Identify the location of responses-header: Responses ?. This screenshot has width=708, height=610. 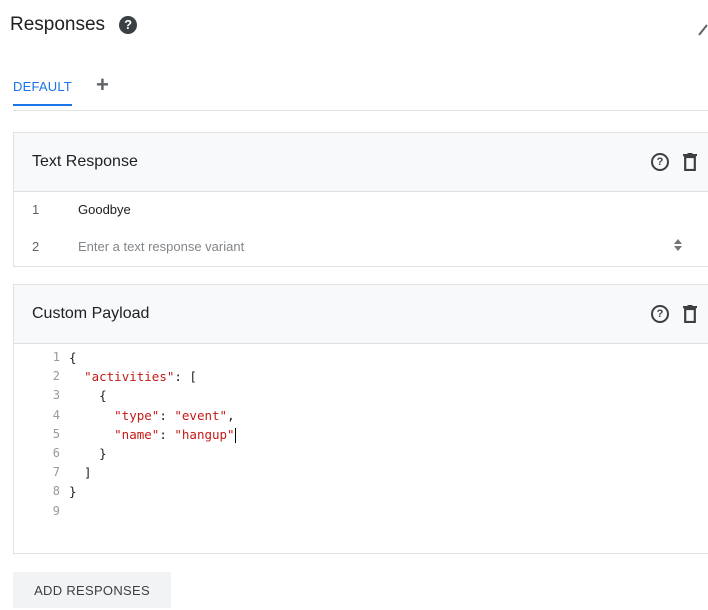
(74, 25).